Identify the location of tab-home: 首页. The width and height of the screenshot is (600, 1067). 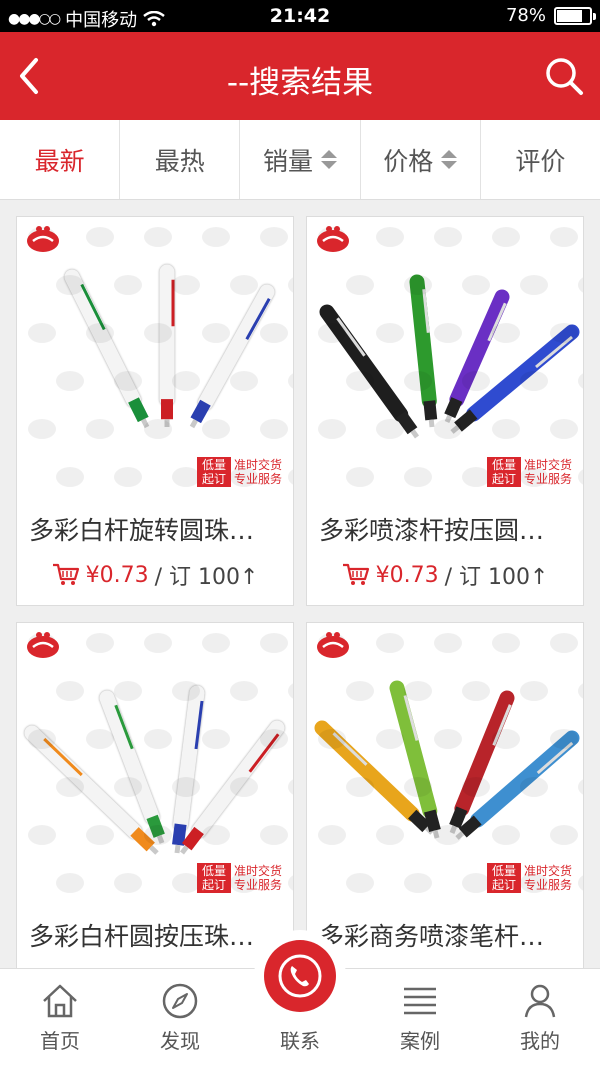
(60, 1018).